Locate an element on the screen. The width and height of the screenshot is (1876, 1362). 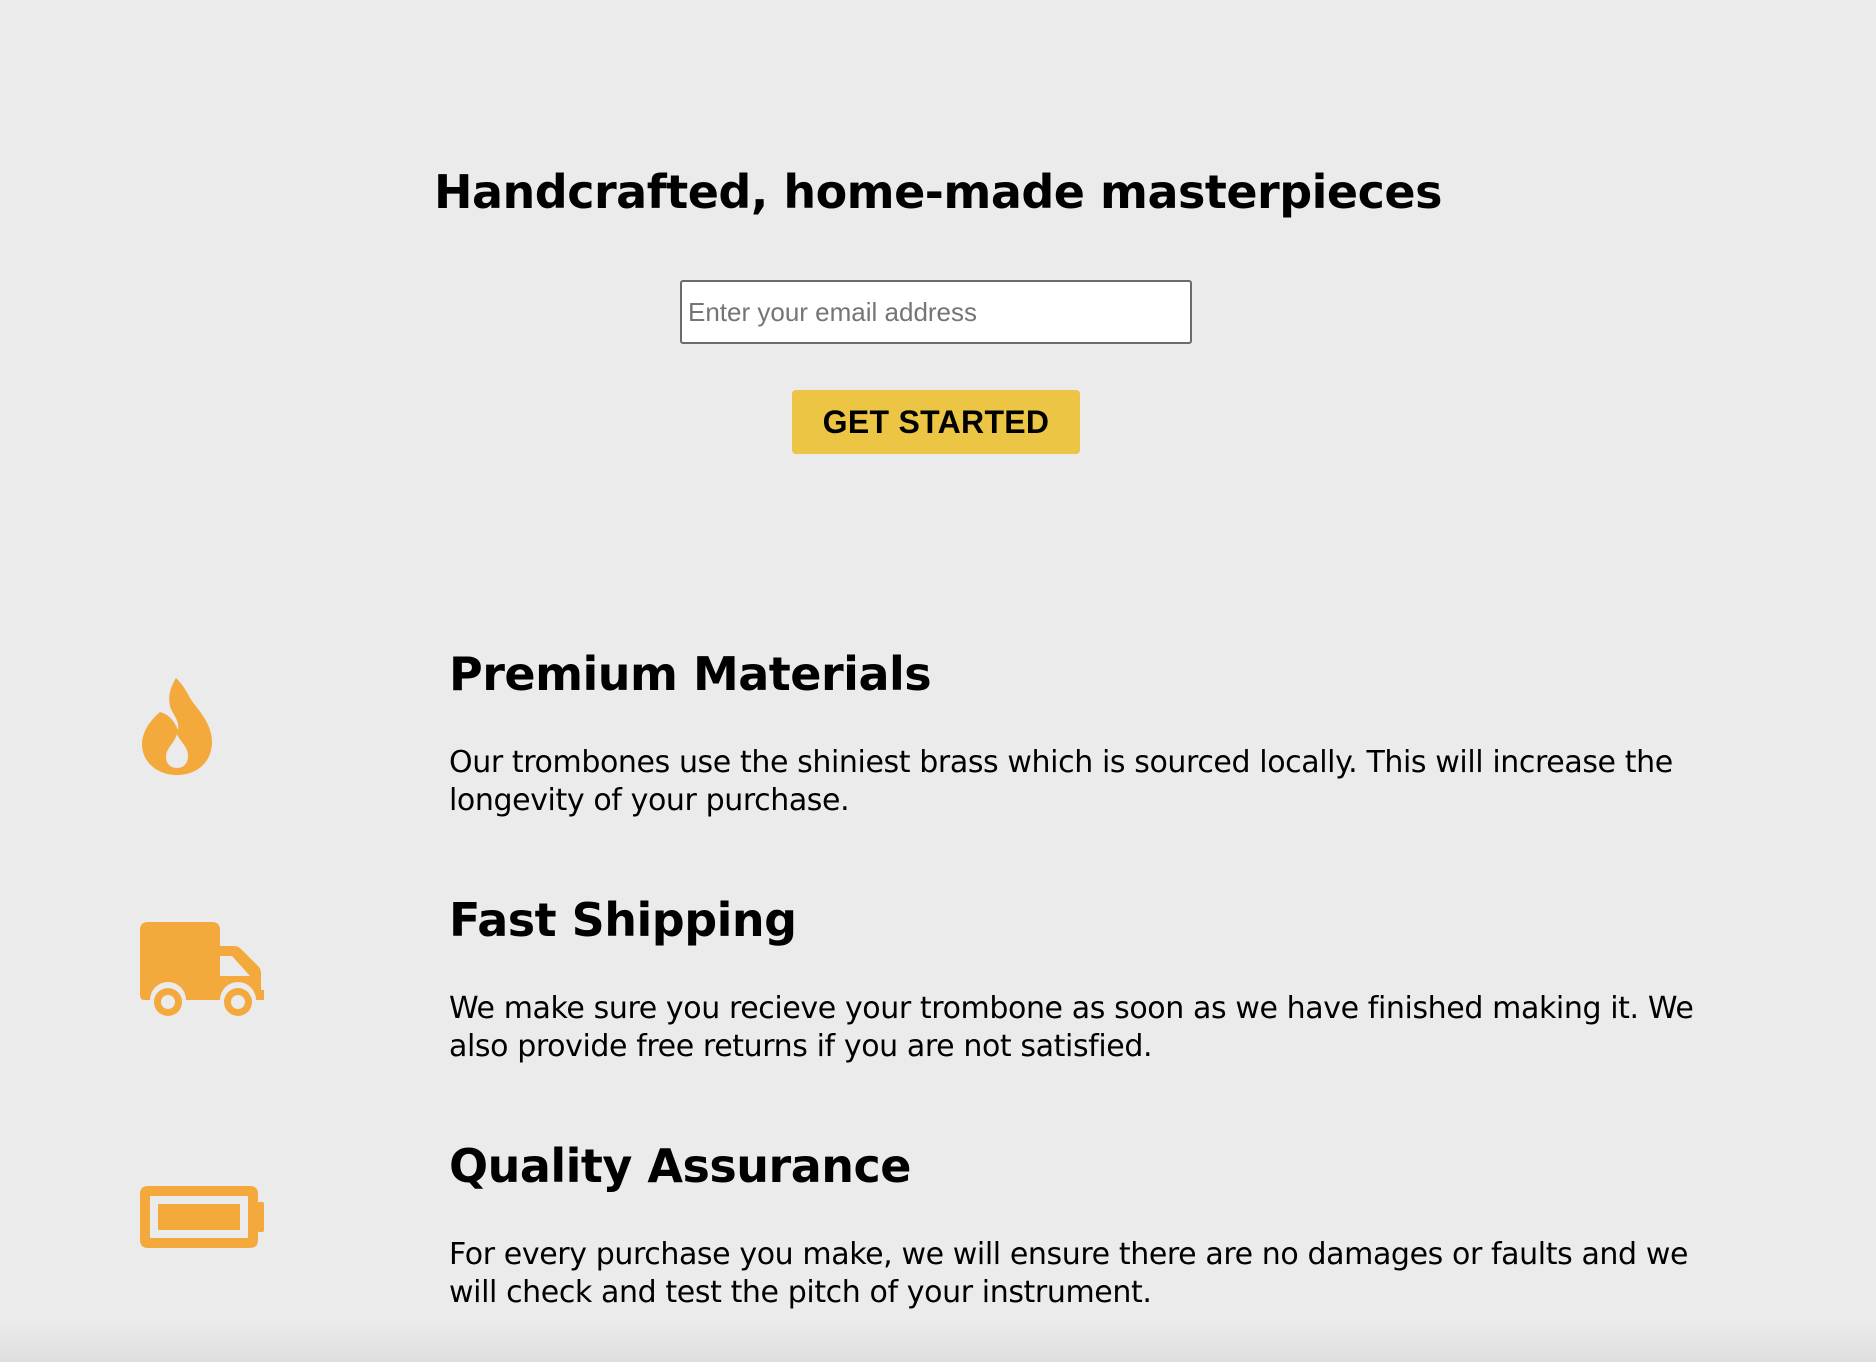
bottom-scroll-shadow is located at coordinates (938, 1342).